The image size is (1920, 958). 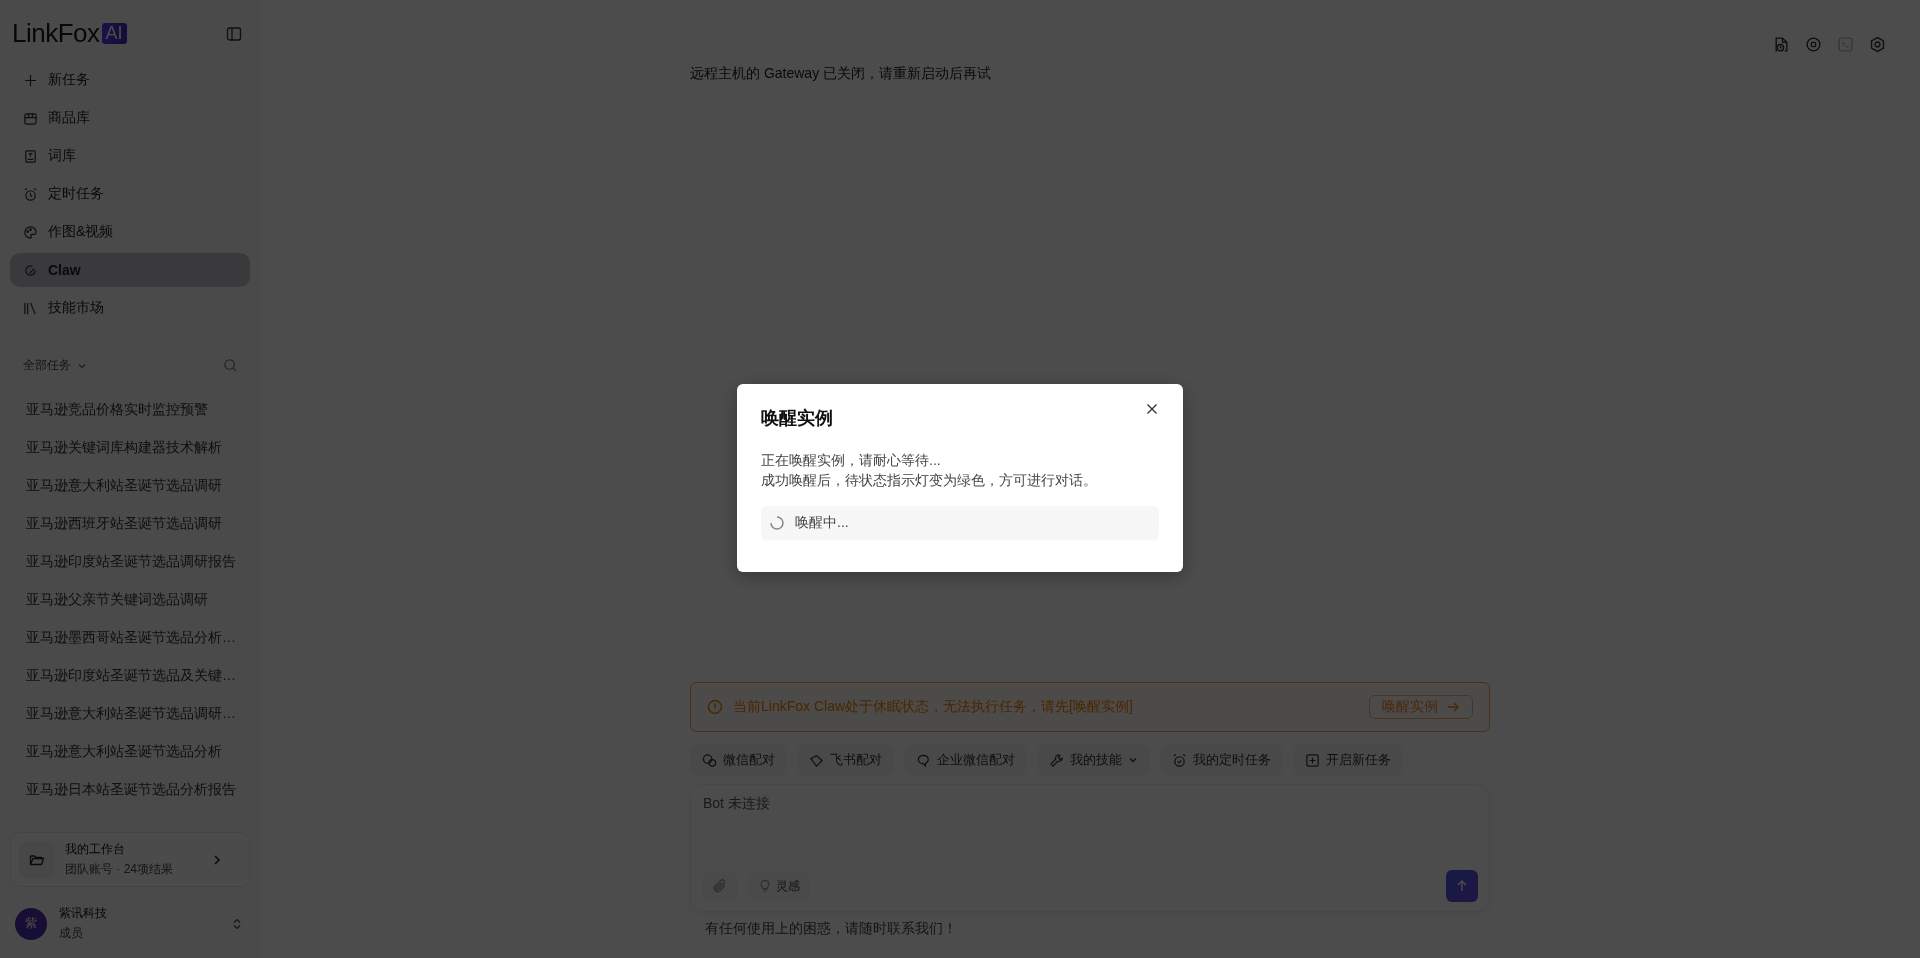 What do you see at coordinates (777, 523) in the screenshot?
I see `spinner-icon` at bounding box center [777, 523].